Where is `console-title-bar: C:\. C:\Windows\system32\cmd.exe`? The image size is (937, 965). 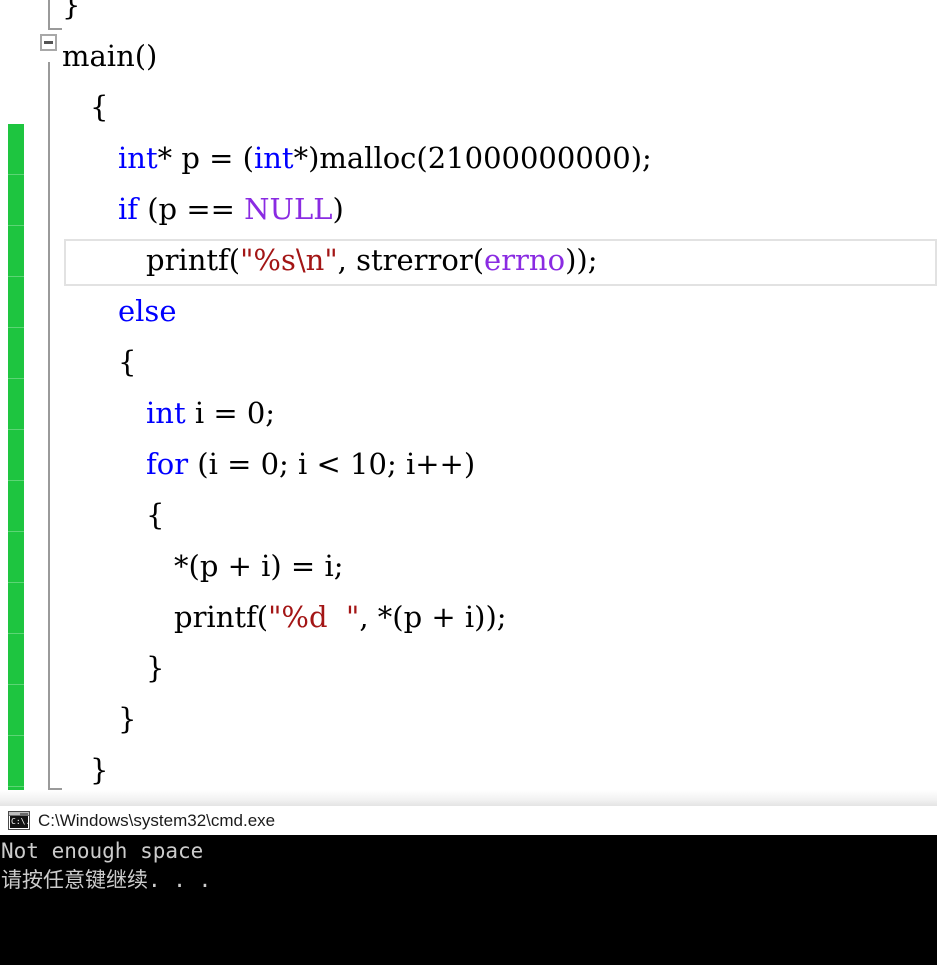 console-title-bar: C:\. C:\Windows\system32\cmd.exe is located at coordinates (468, 820).